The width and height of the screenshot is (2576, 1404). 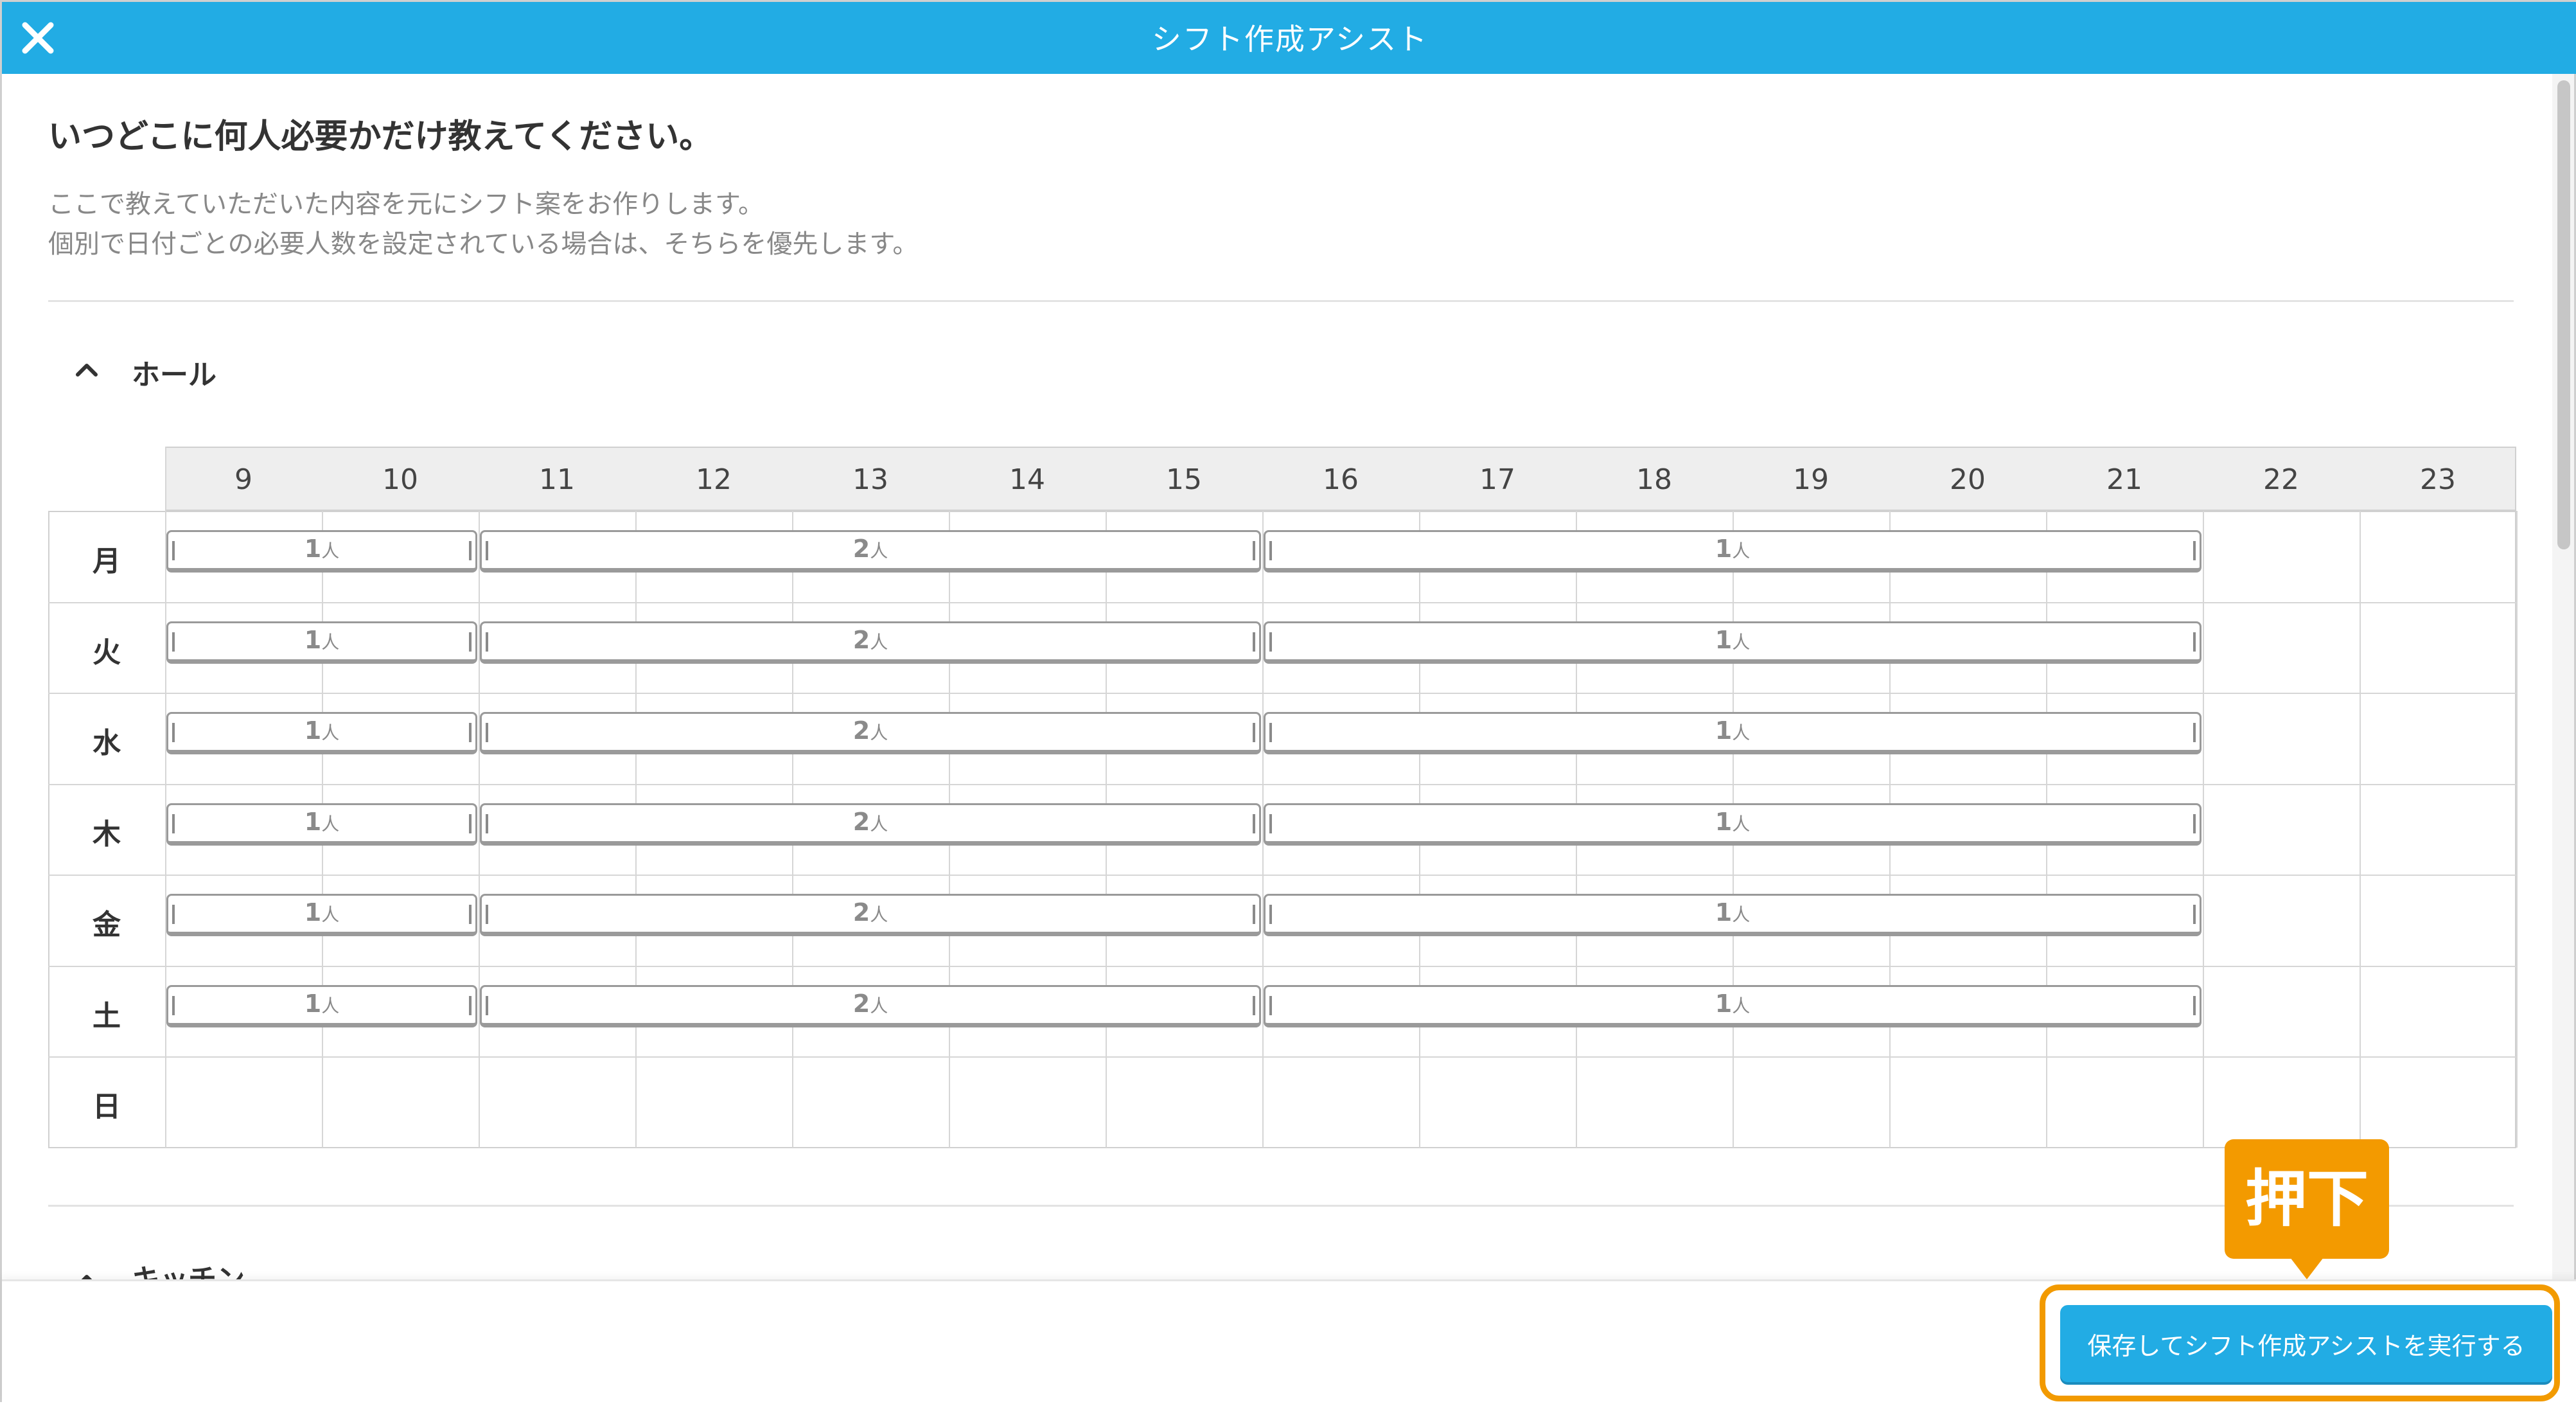 I want to click on section-title-hall: ホール, so click(x=174, y=375).